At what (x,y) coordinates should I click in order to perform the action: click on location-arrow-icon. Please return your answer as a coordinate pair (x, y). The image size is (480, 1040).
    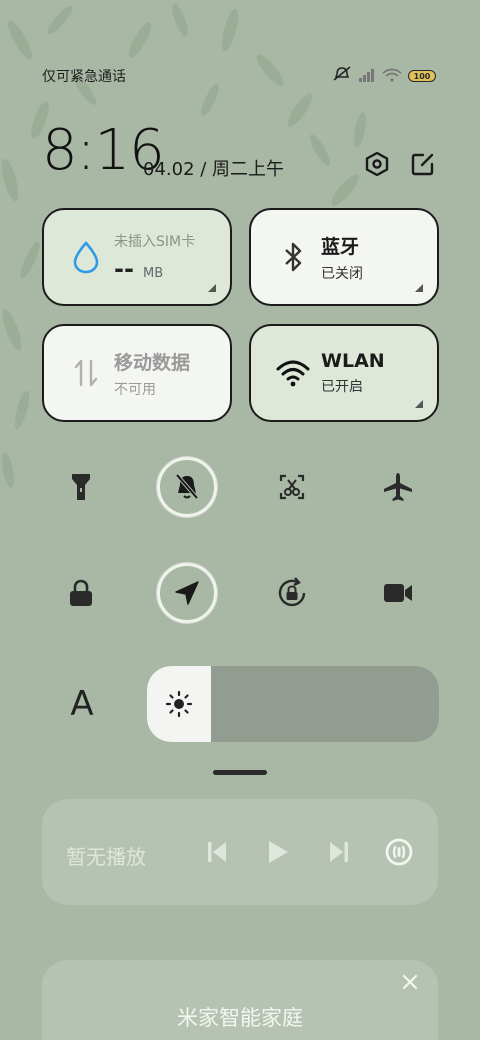
    Looking at the image, I should click on (187, 593).